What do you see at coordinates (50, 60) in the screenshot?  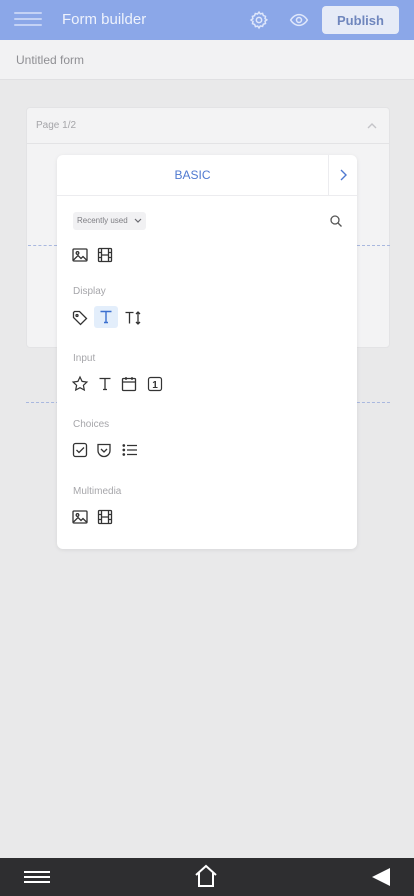 I see `form-name: Untitled form` at bounding box center [50, 60].